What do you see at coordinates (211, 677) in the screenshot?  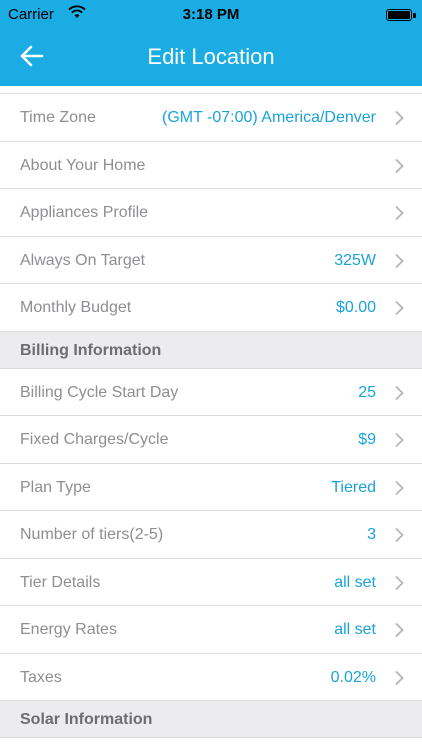 I see `row-taxes: Taxes 0.02%` at bounding box center [211, 677].